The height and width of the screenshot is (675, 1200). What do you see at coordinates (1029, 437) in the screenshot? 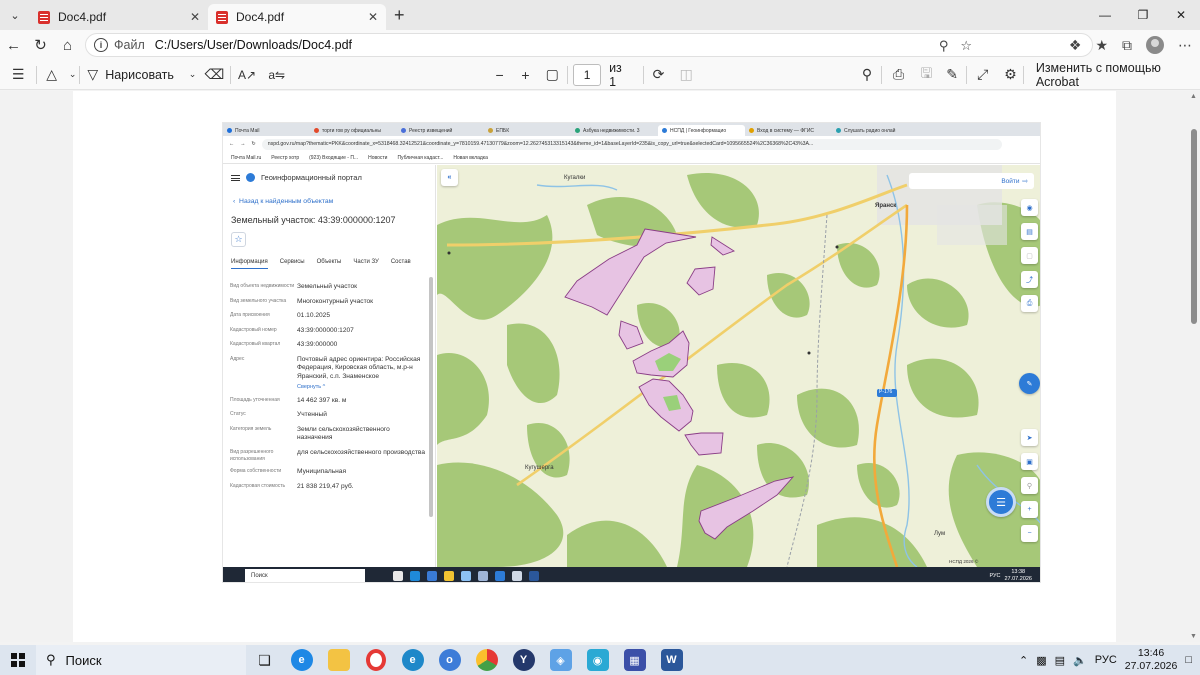
I see `locate-icon: ➤` at bounding box center [1029, 437].